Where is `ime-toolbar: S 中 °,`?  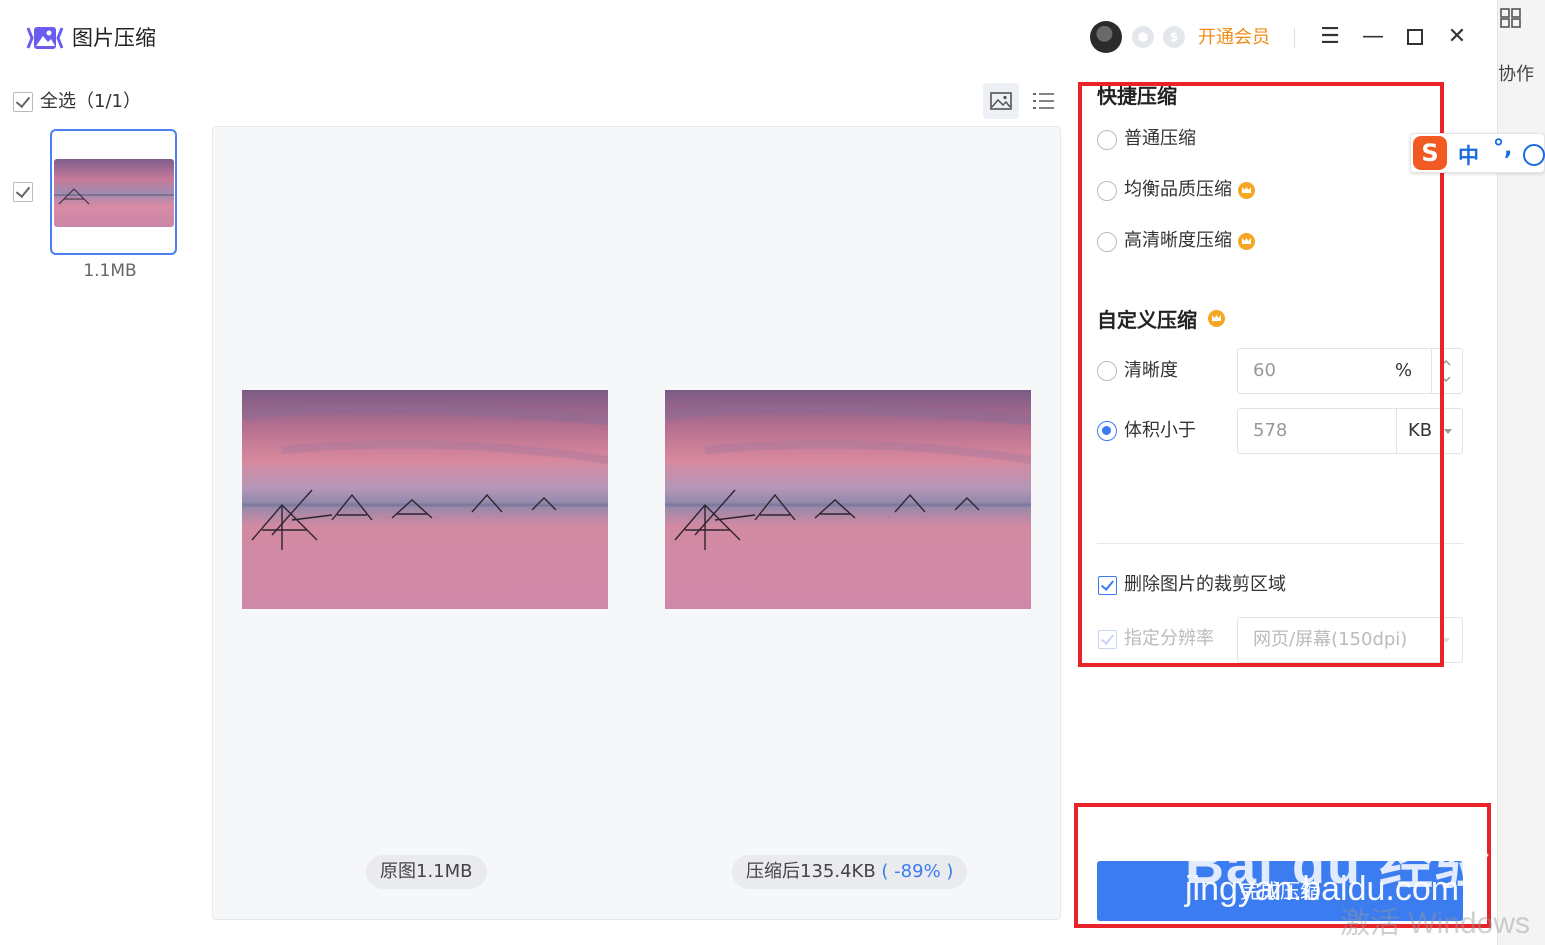 ime-toolbar: S 中 °, is located at coordinates (1477, 153).